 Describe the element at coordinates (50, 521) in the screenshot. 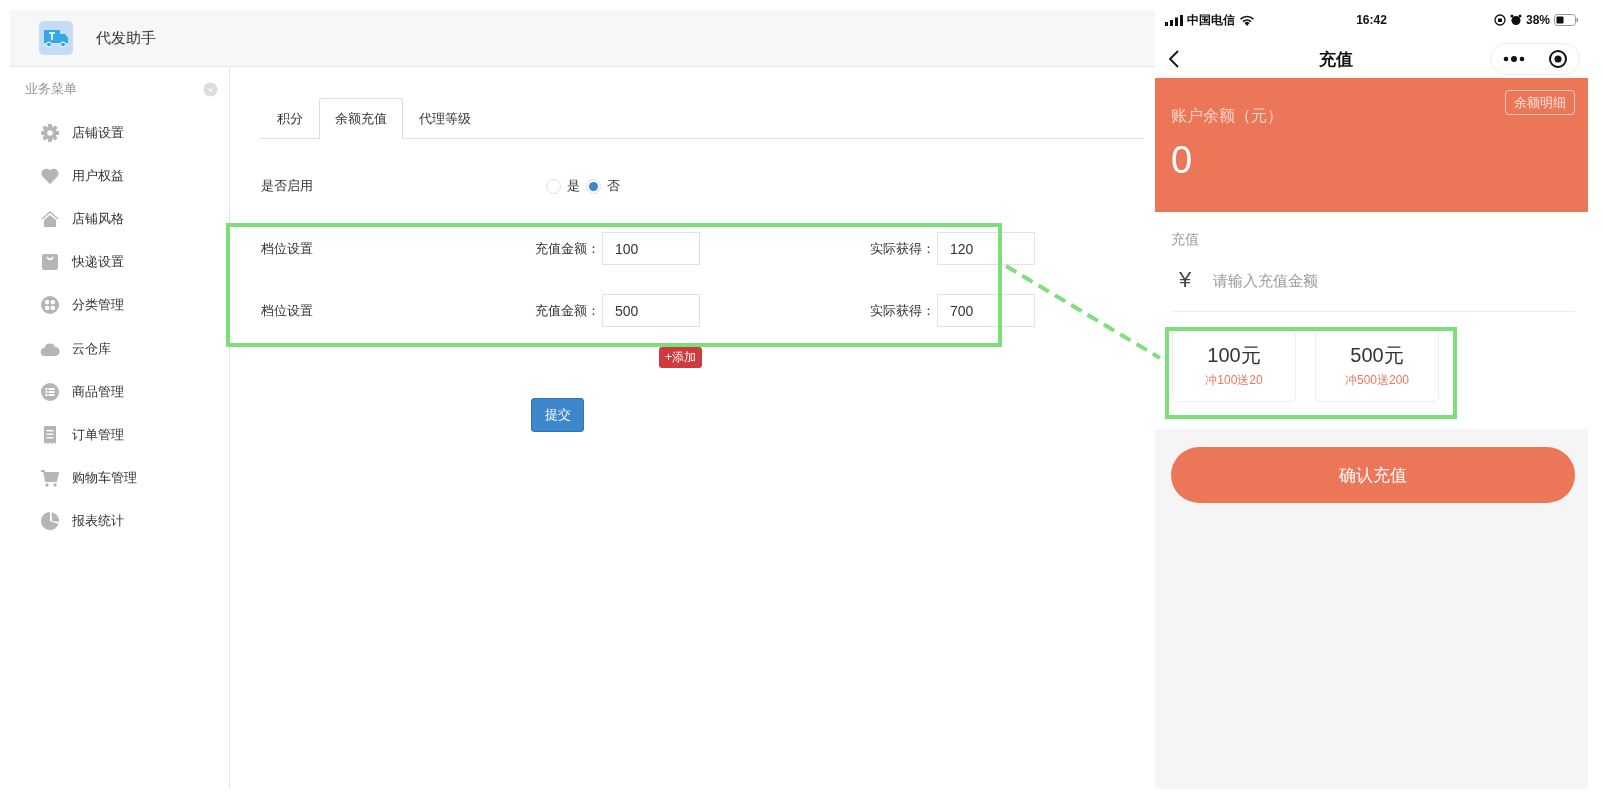

I see `pie-chart-icon` at that location.